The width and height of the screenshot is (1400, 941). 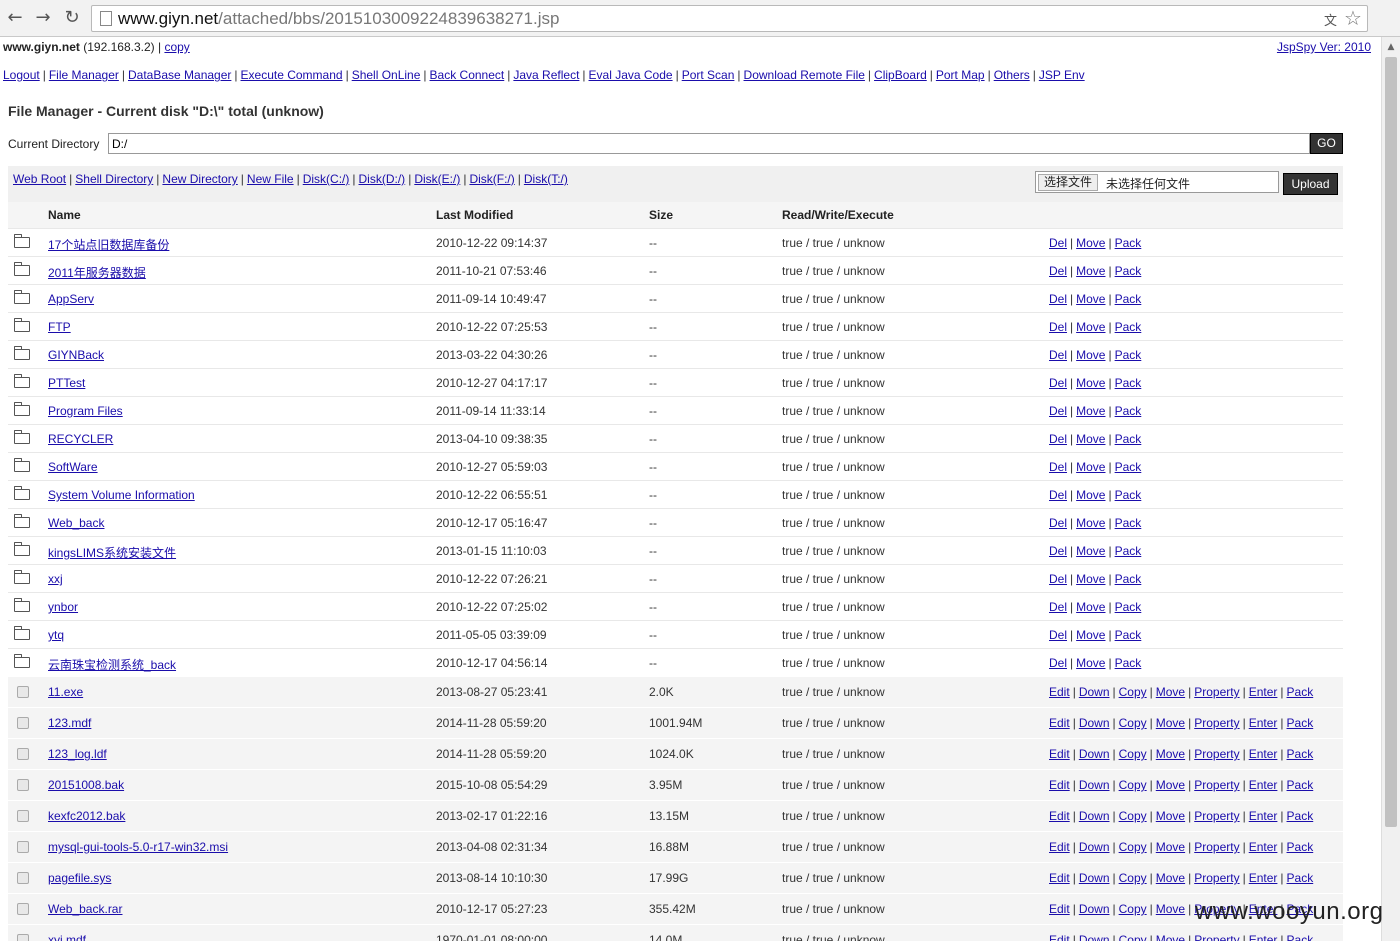 I want to click on file-link: Web_back.rar, so click(x=85, y=909).